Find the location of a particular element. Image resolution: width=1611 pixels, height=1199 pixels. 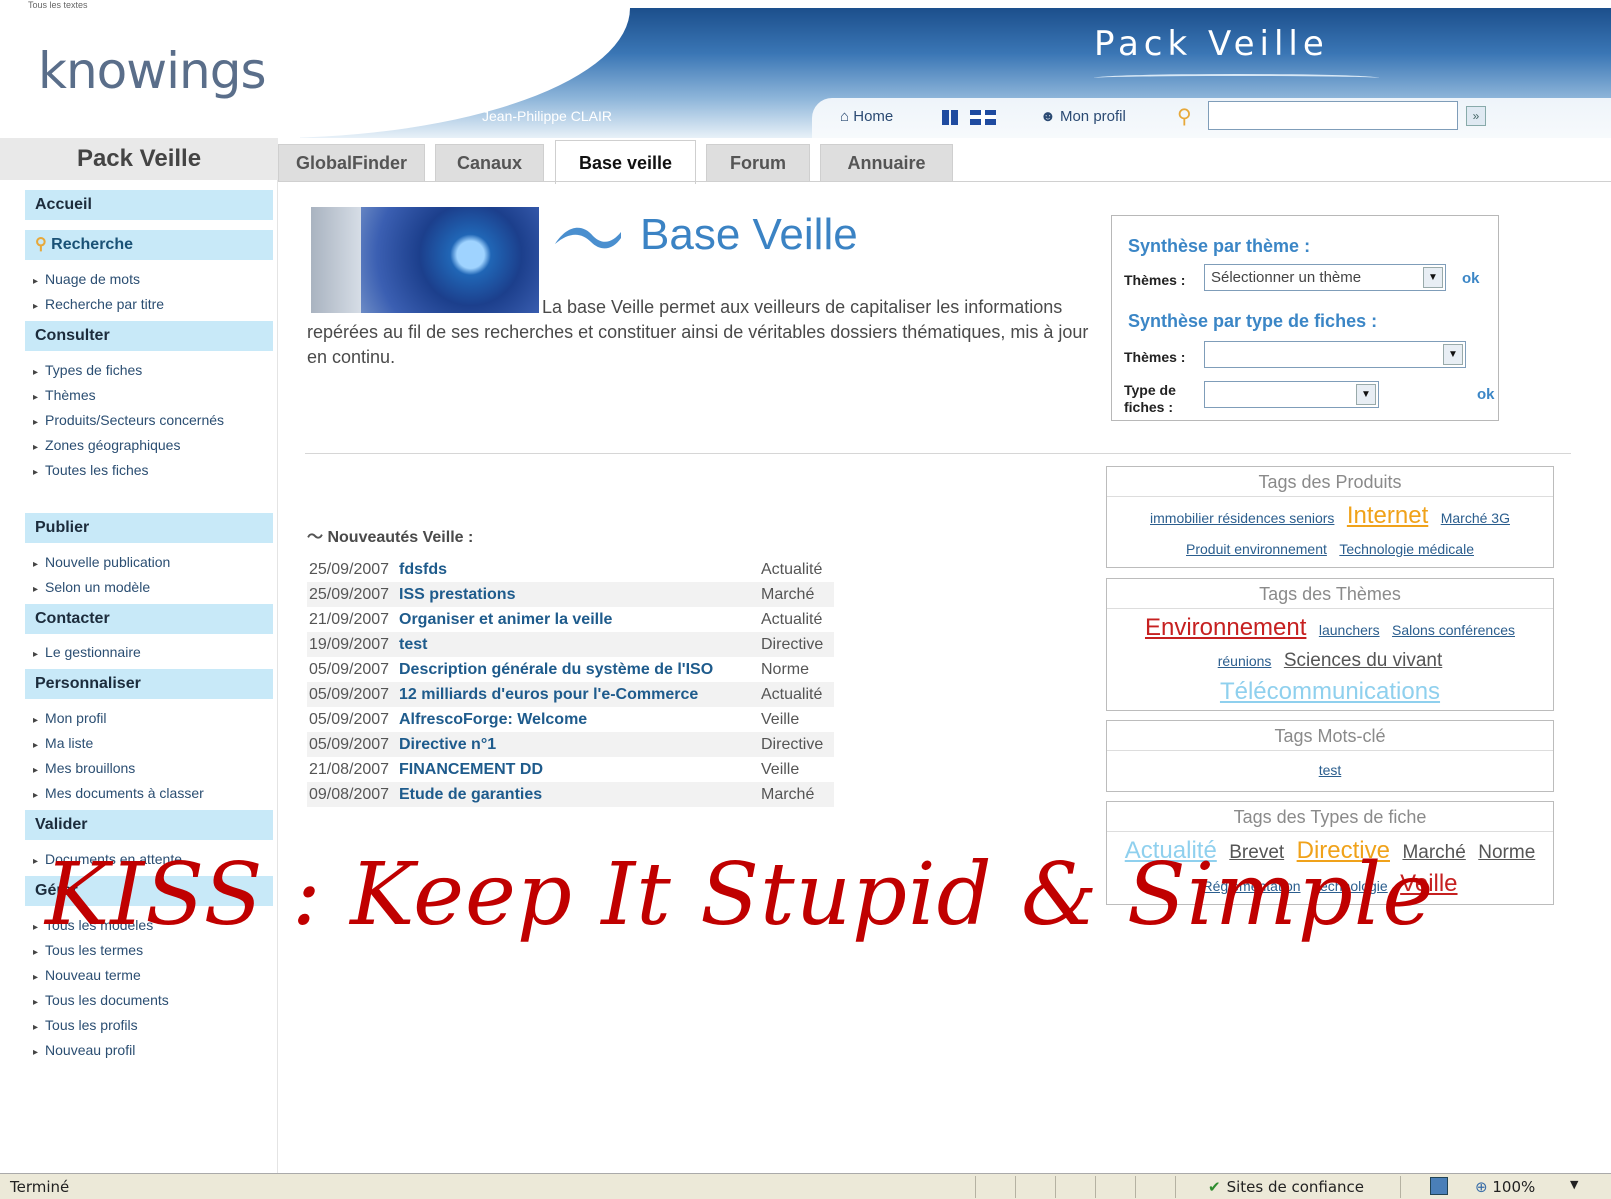

tab-annuaire: Annuaire is located at coordinates (886, 163).